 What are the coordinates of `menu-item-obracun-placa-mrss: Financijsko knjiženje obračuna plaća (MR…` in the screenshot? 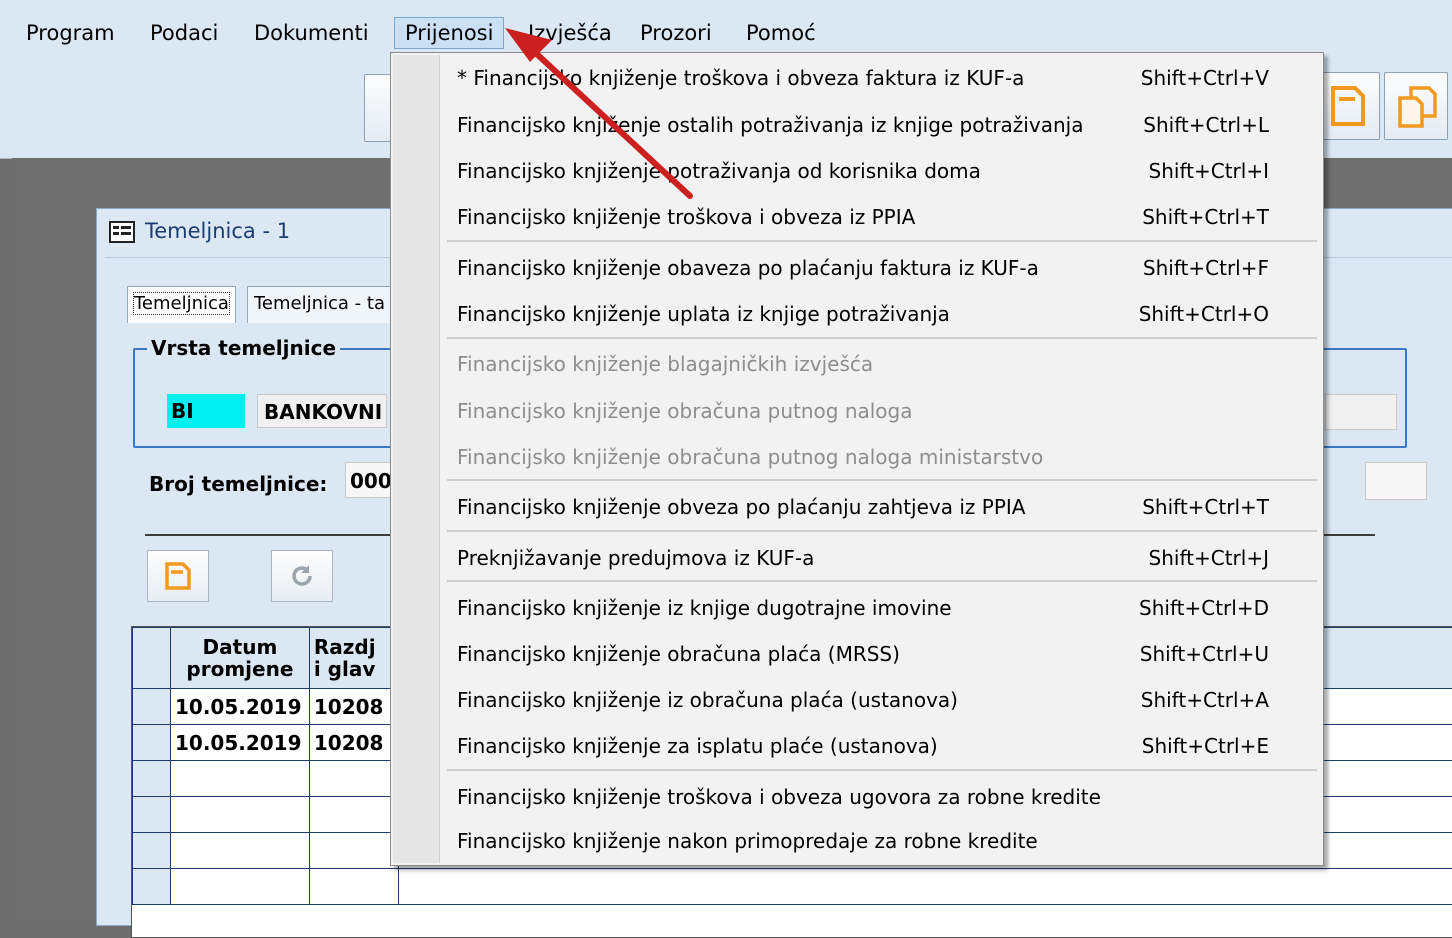 It's located at (879, 654).